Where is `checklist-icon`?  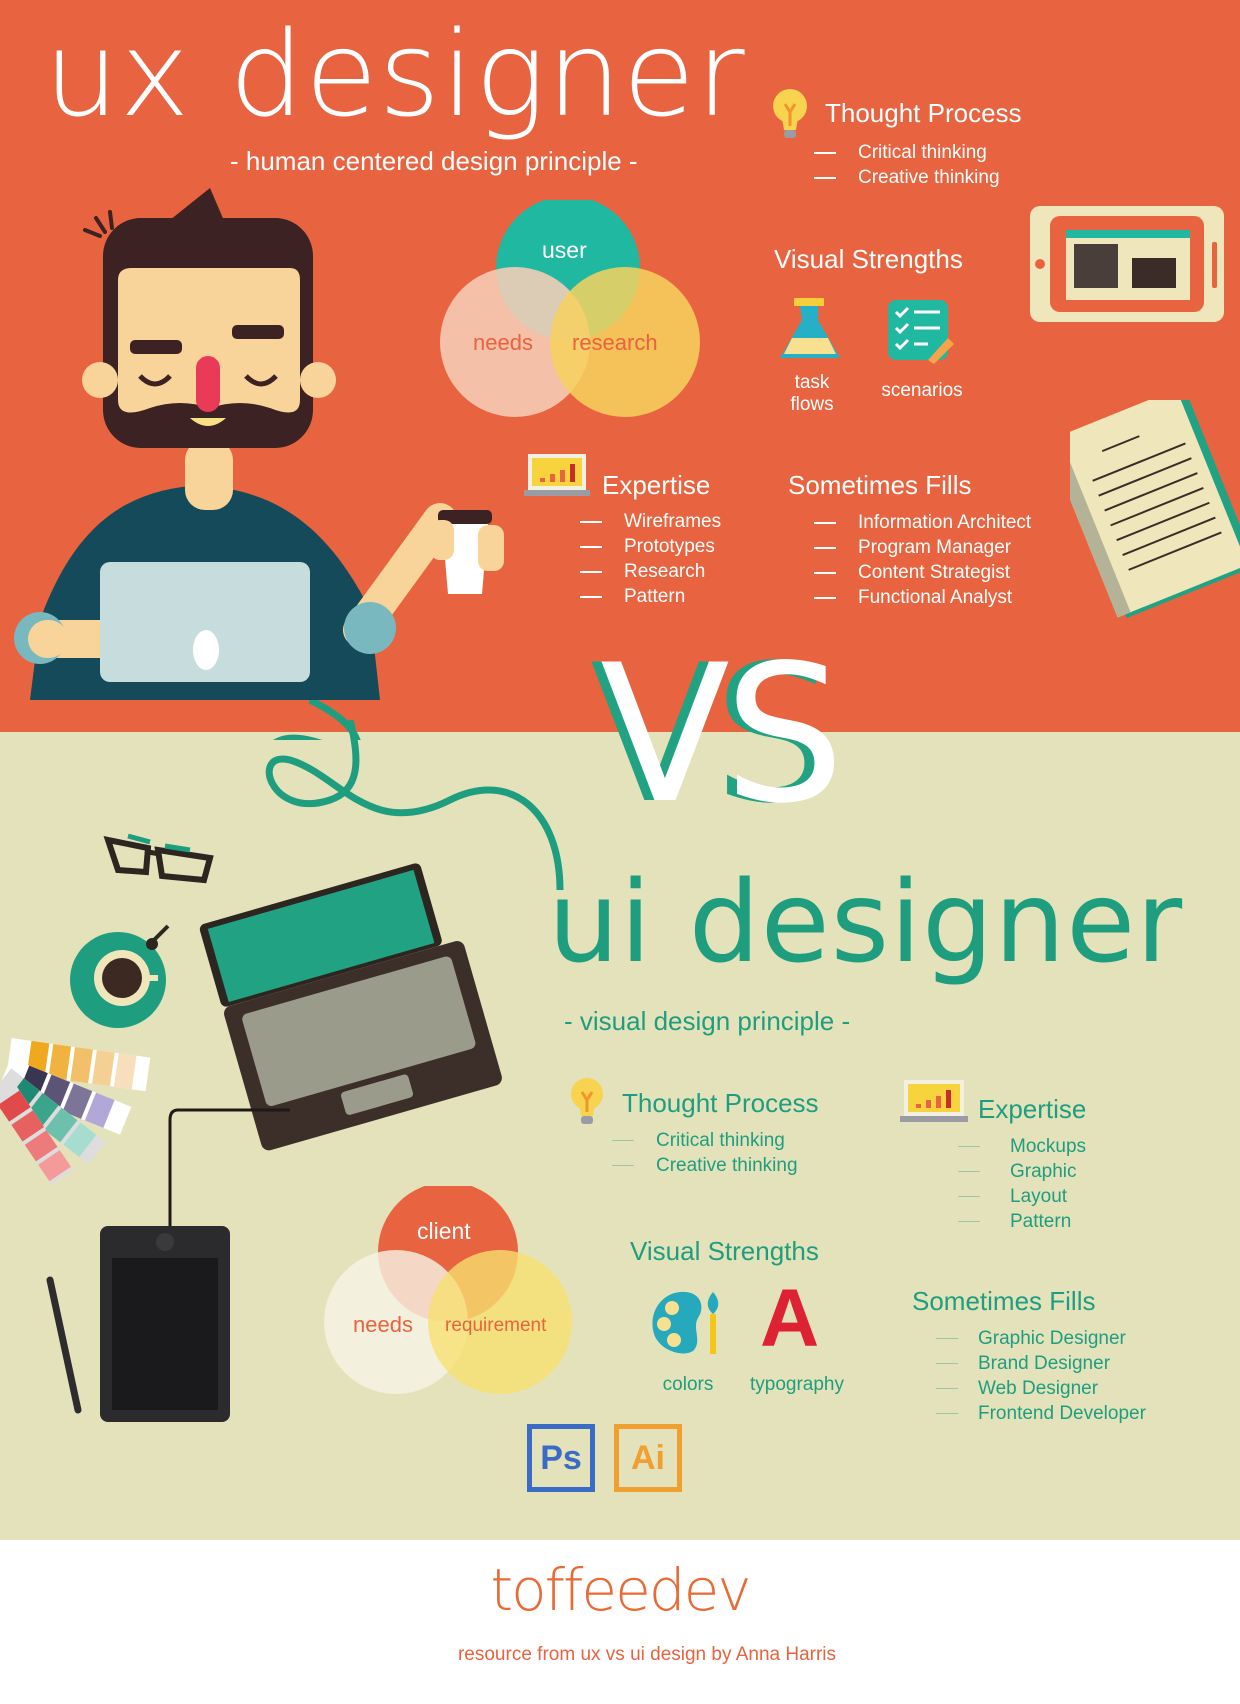
checklist-icon is located at coordinates (921, 332).